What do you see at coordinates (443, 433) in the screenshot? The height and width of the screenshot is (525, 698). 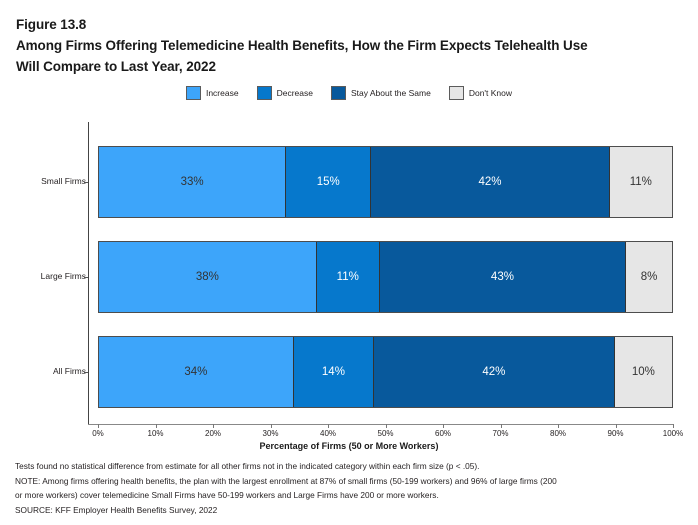 I see `x-axis-tick-label: 60%` at bounding box center [443, 433].